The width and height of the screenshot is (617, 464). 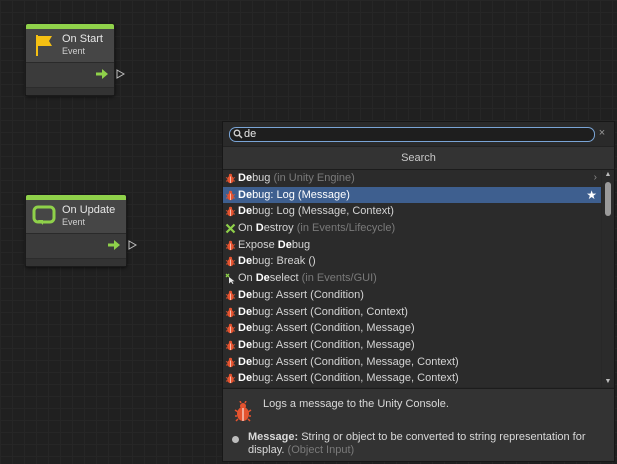 What do you see at coordinates (319, 450) in the screenshot?
I see `parameter-type: (Object Input)` at bounding box center [319, 450].